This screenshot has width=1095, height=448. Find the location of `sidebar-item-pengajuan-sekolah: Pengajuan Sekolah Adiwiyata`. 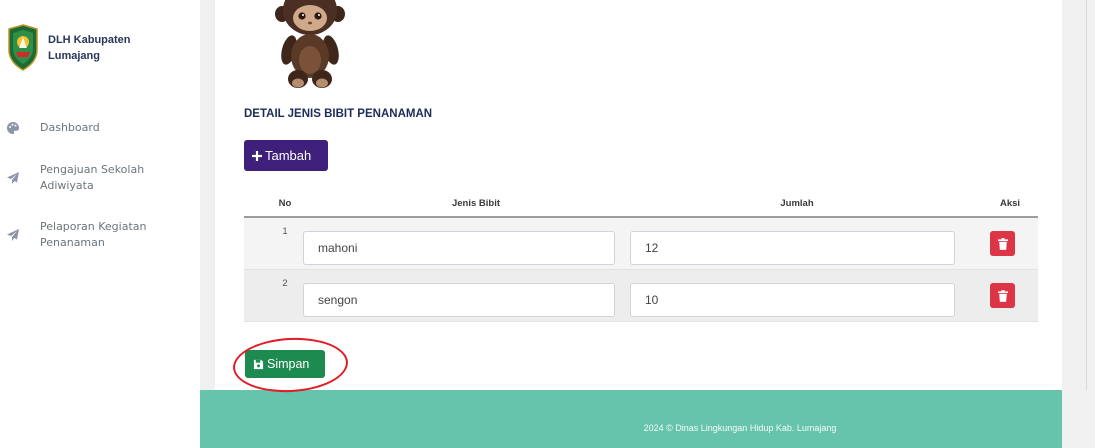

sidebar-item-pengajuan-sekolah: Pengajuan Sekolah Adiwiyata is located at coordinates (100, 177).